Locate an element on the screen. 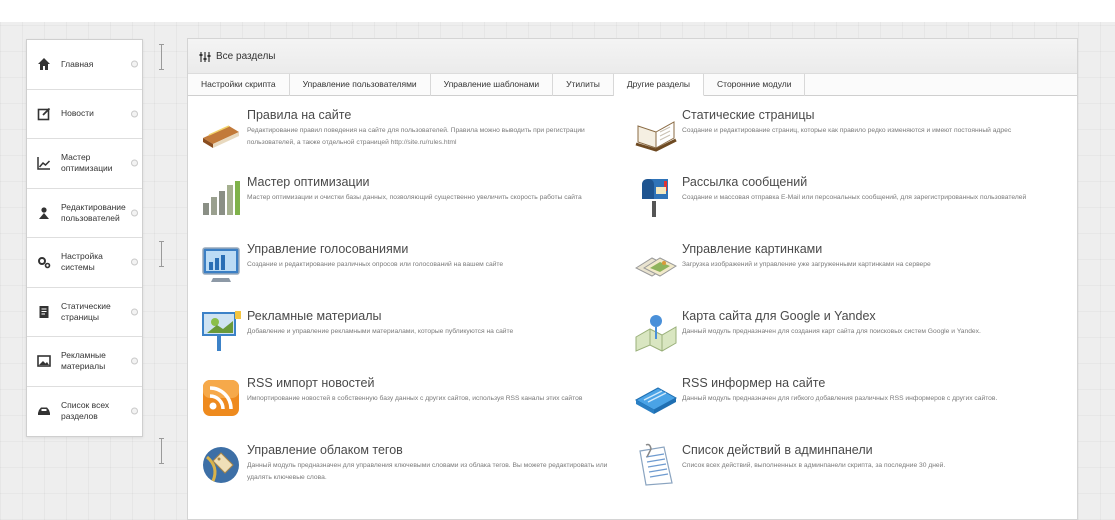 This screenshot has width=1115, height=520. sidebar-item-label: Список всех разделов is located at coordinates (85, 411).